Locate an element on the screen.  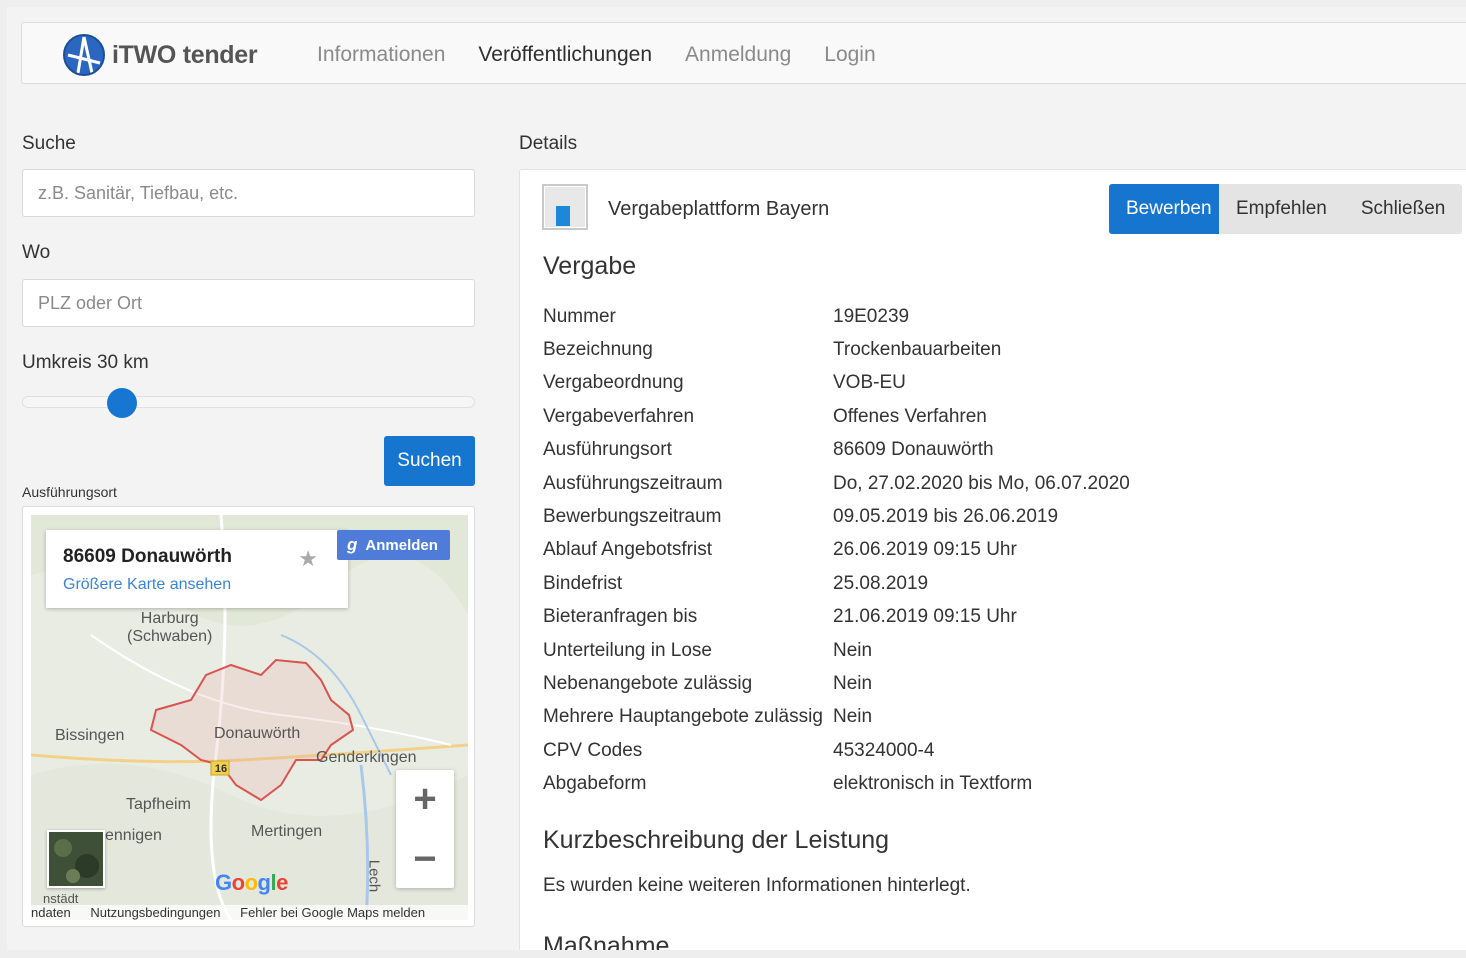
tender-field-row: Abgabeform elektronisch in Textform is located at coordinates (836, 783).